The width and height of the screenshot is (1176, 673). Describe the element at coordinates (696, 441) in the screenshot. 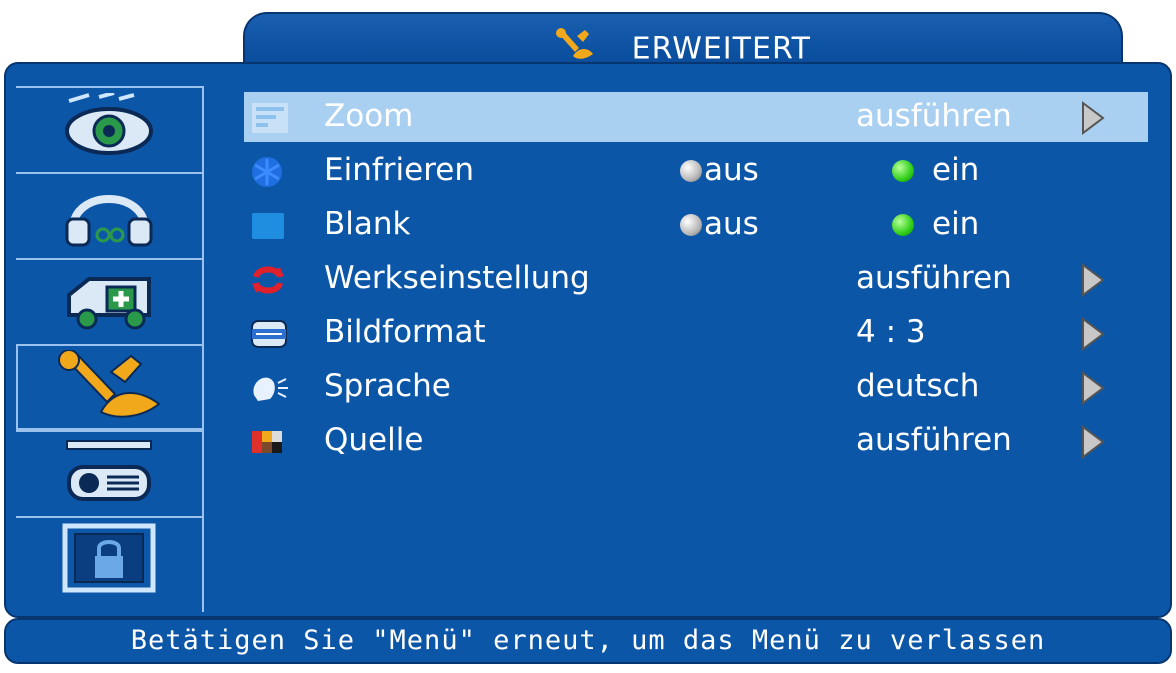

I see `menu-row-source: Quelle ausführen` at that location.